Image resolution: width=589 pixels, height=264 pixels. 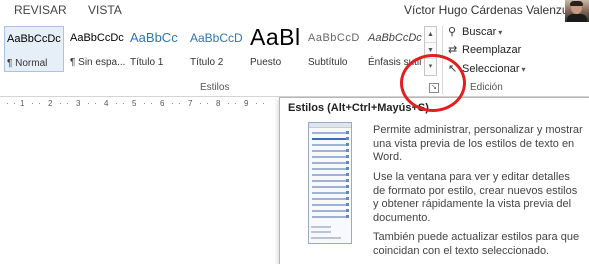 What do you see at coordinates (207, 62) in the screenshot?
I see `style-name: Título 2` at bounding box center [207, 62].